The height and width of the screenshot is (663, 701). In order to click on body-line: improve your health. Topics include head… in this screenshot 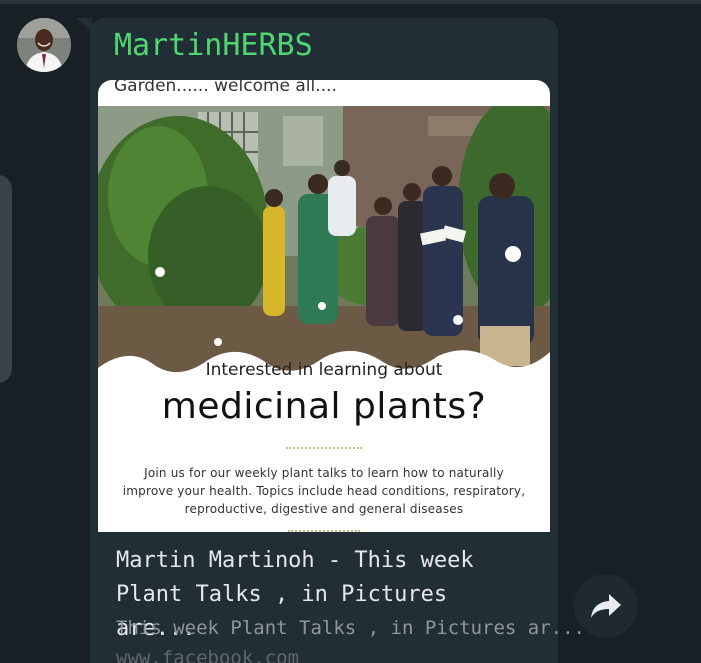, I will do `click(324, 491)`.